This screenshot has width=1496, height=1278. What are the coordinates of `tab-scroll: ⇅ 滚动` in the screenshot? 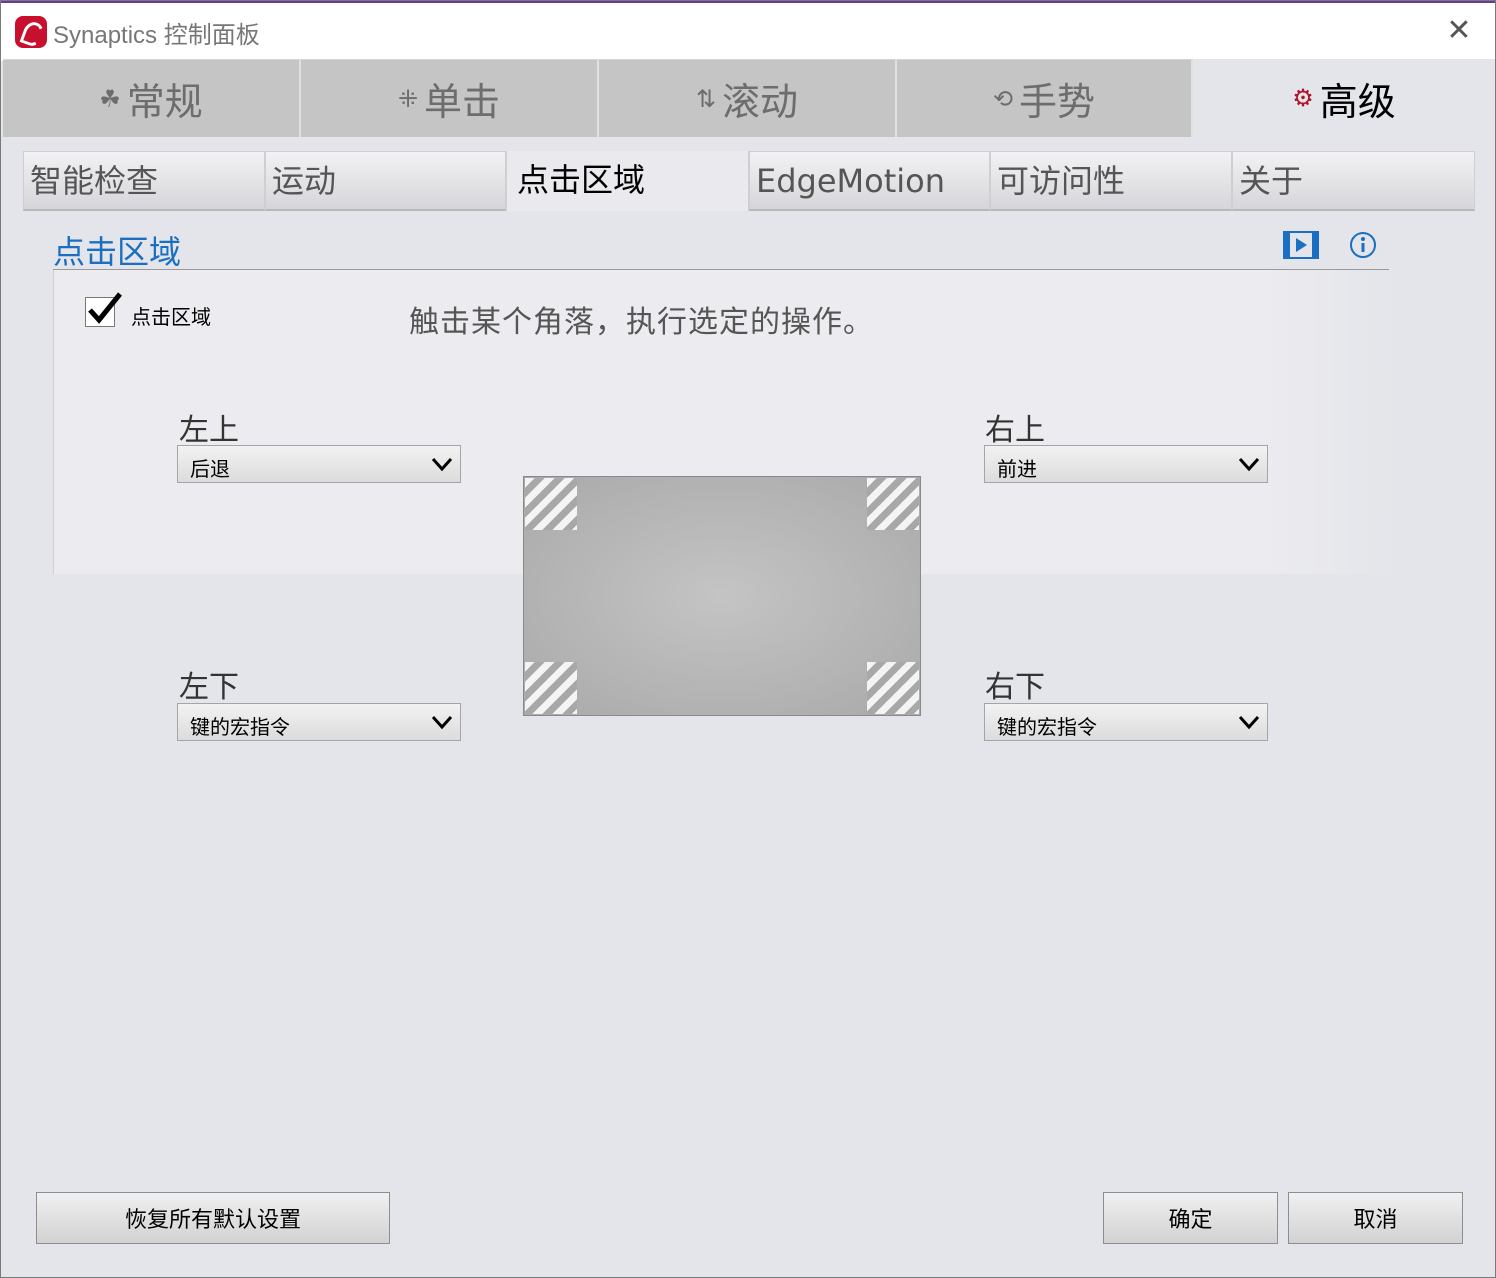 It's located at (748, 98).